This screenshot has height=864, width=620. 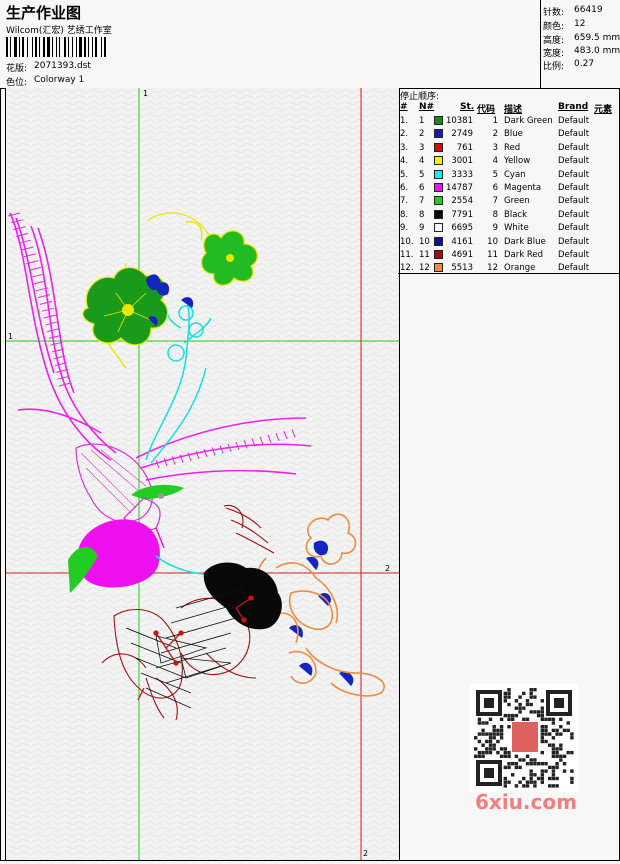 What do you see at coordinates (492, 268) in the screenshot?
I see `row-code: 12` at bounding box center [492, 268].